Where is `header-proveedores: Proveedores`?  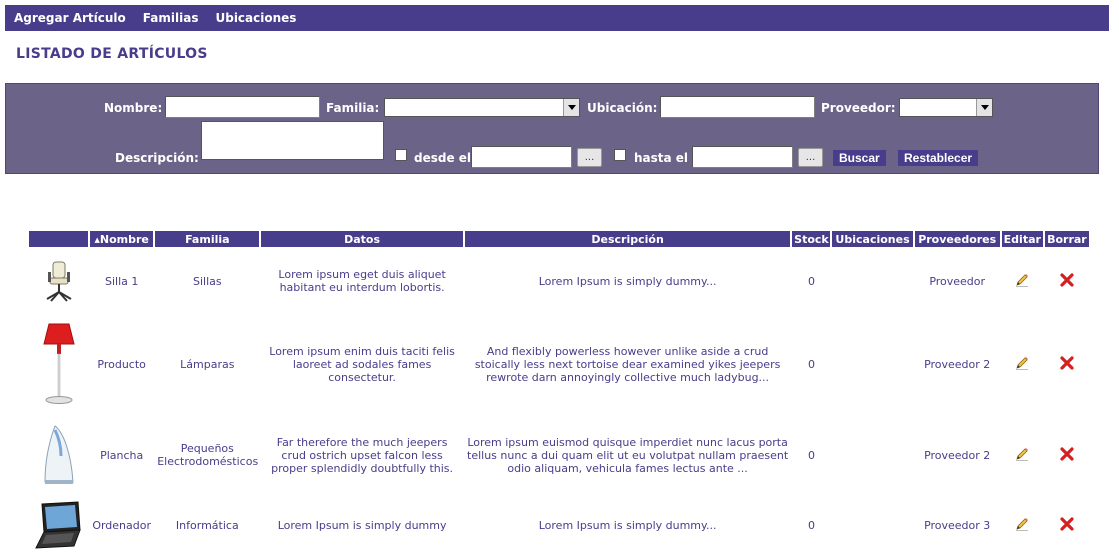
header-proveedores: Proveedores is located at coordinates (957, 239).